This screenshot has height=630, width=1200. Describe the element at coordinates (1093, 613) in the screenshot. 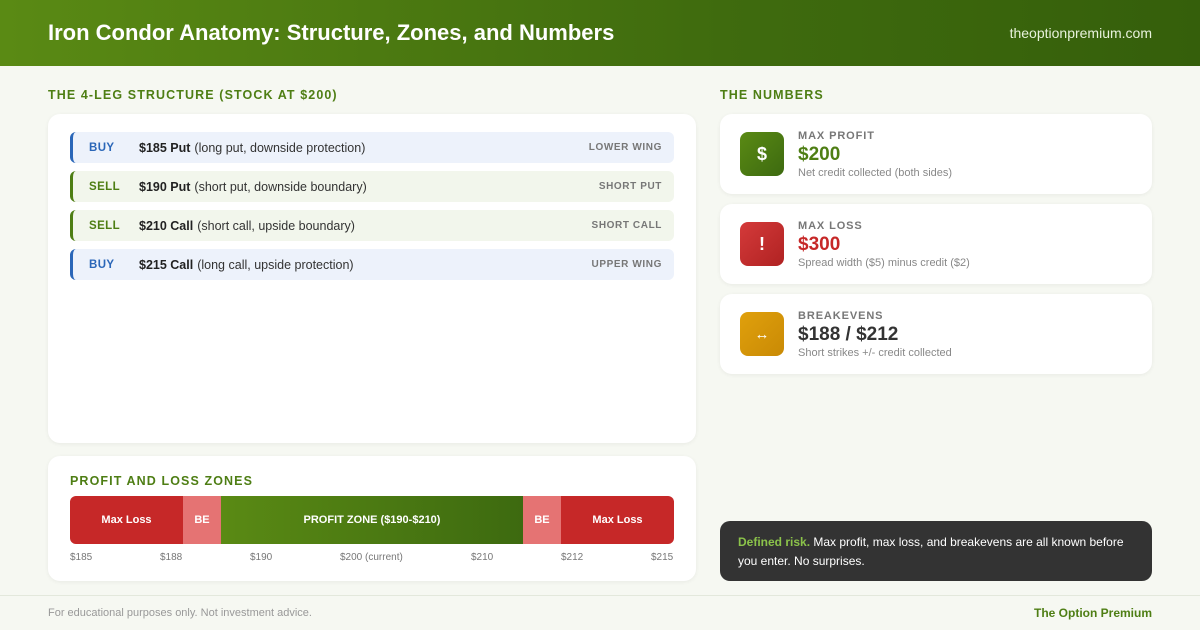

I see `footer-brand: The Option Premium` at that location.